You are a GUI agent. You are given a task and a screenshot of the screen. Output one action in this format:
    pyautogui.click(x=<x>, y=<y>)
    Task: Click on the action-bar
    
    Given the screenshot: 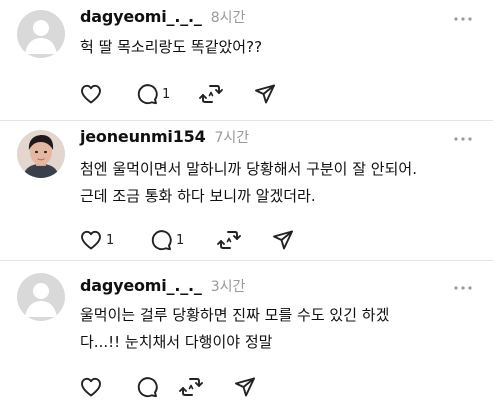 What is the action you would take?
    pyautogui.click(x=170, y=387)
    